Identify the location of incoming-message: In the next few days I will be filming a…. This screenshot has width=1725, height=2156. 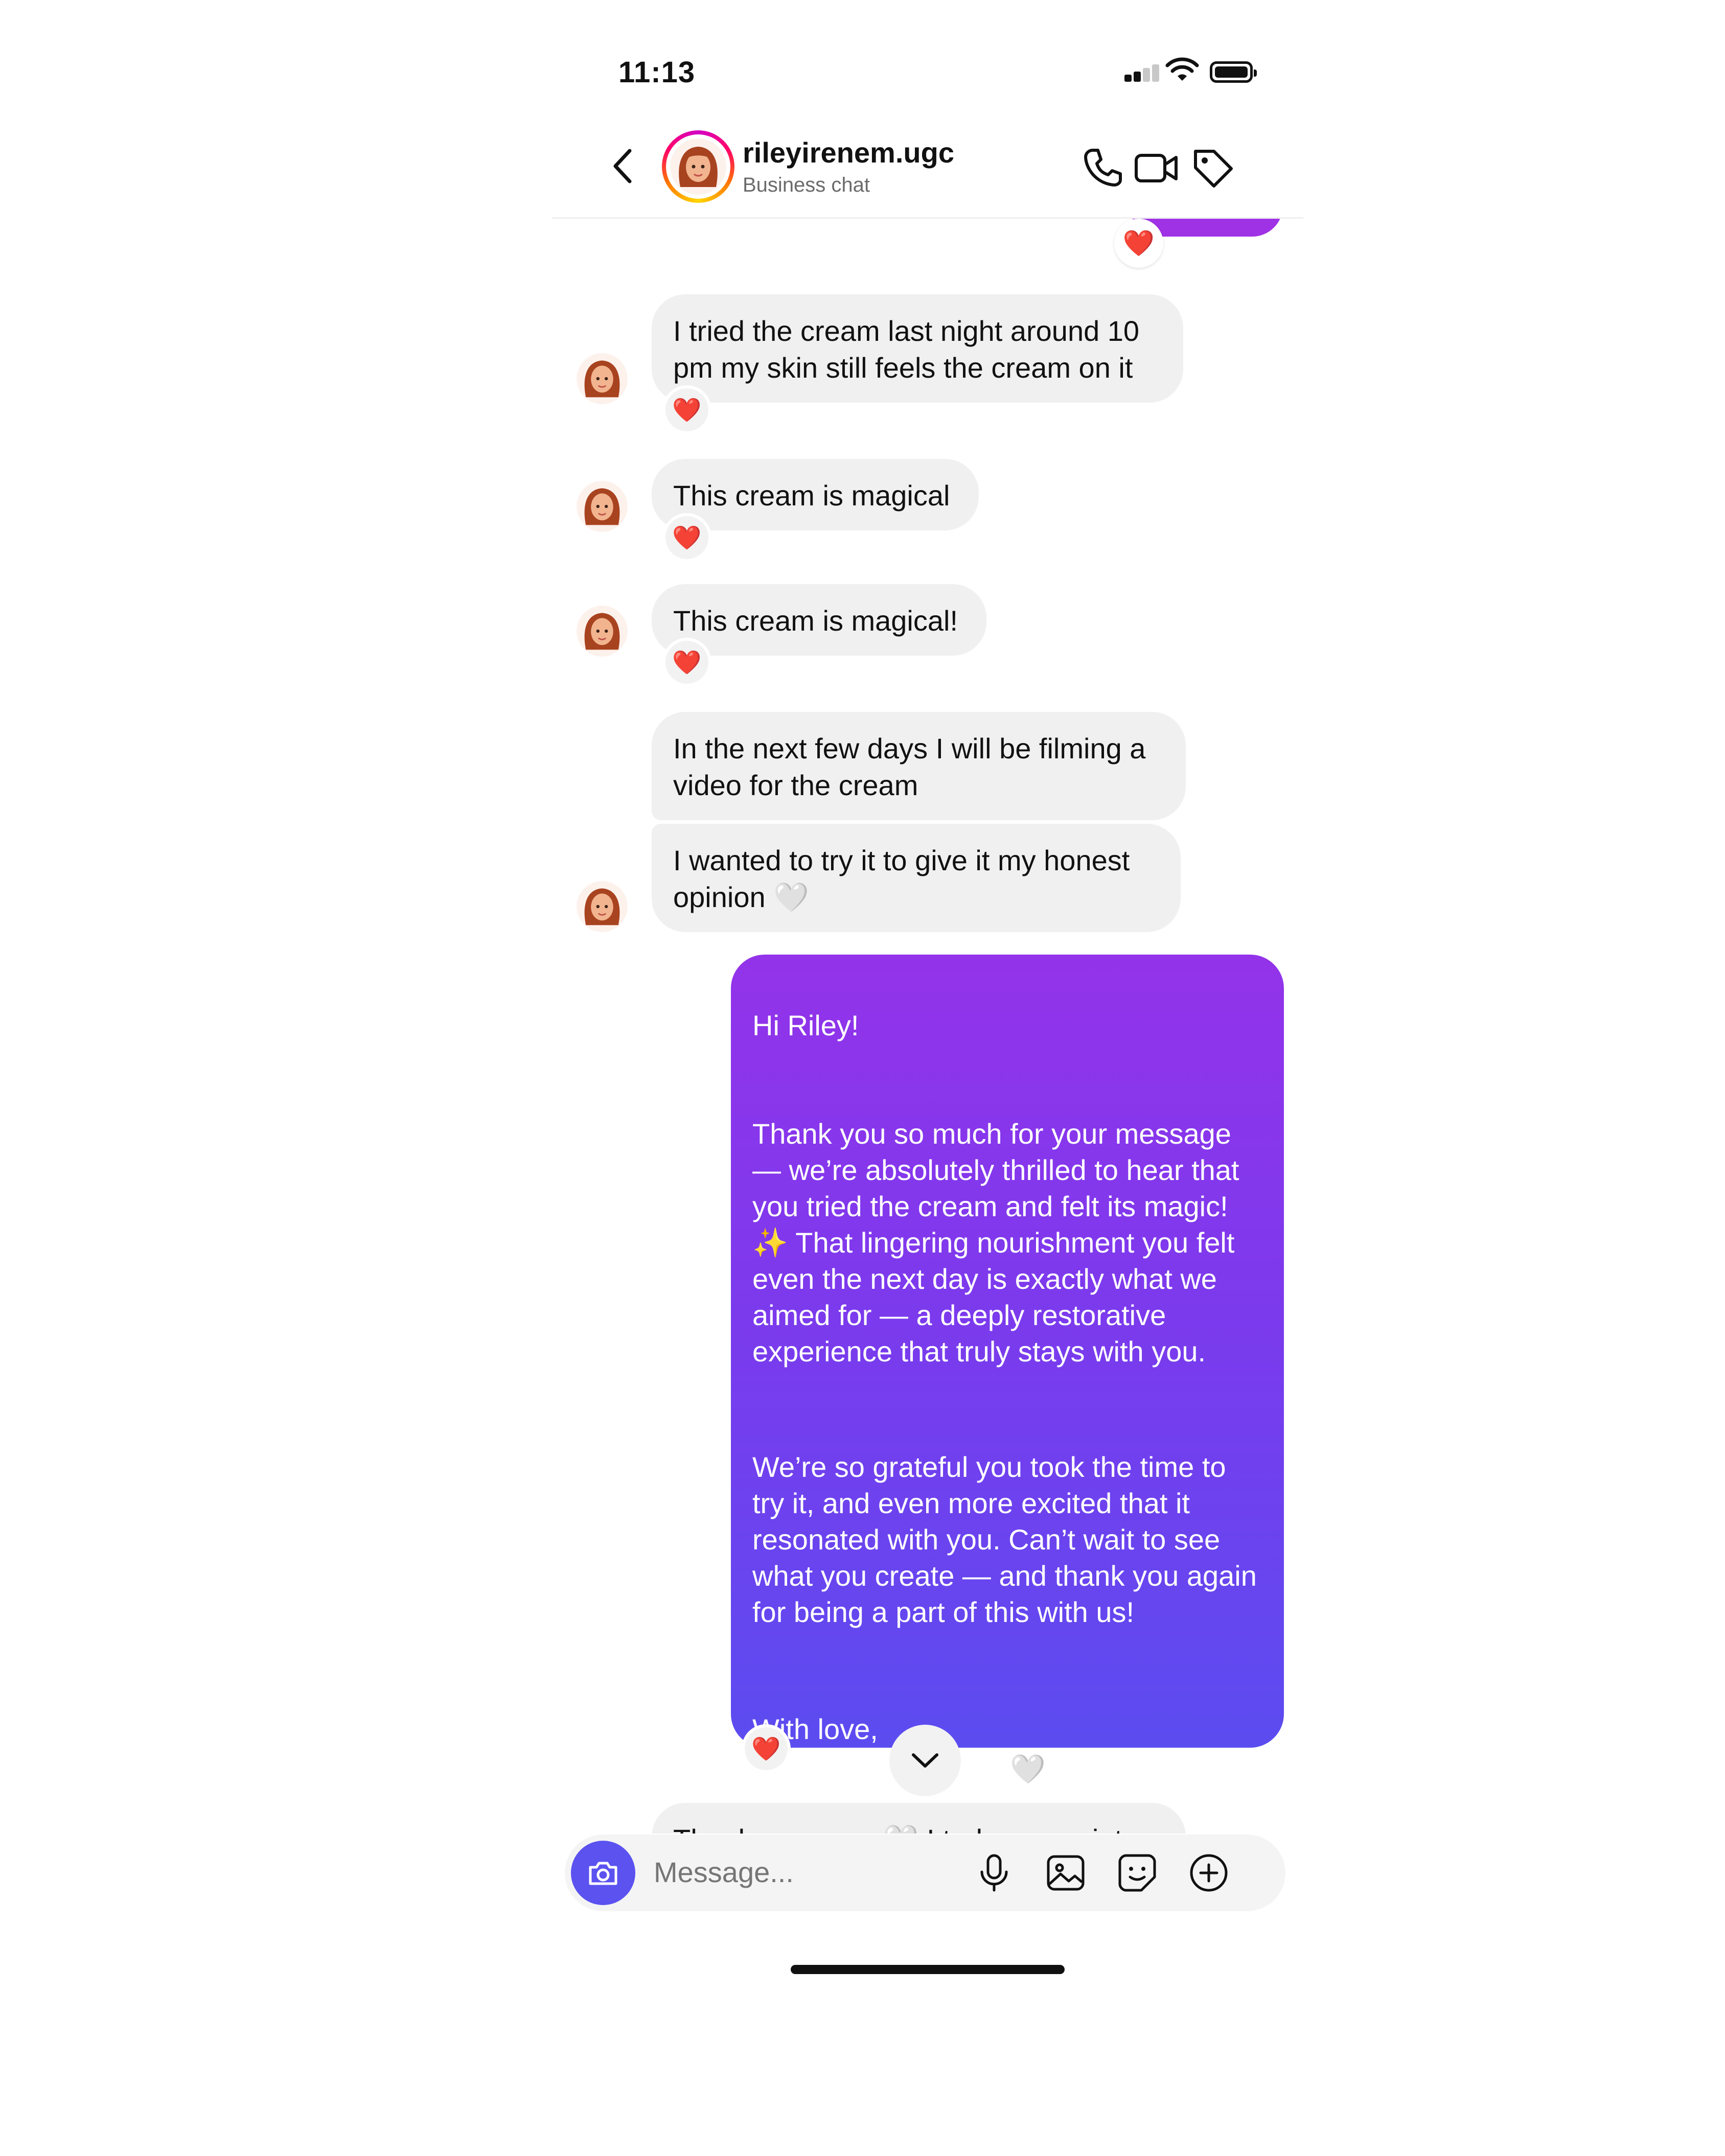
(919, 766).